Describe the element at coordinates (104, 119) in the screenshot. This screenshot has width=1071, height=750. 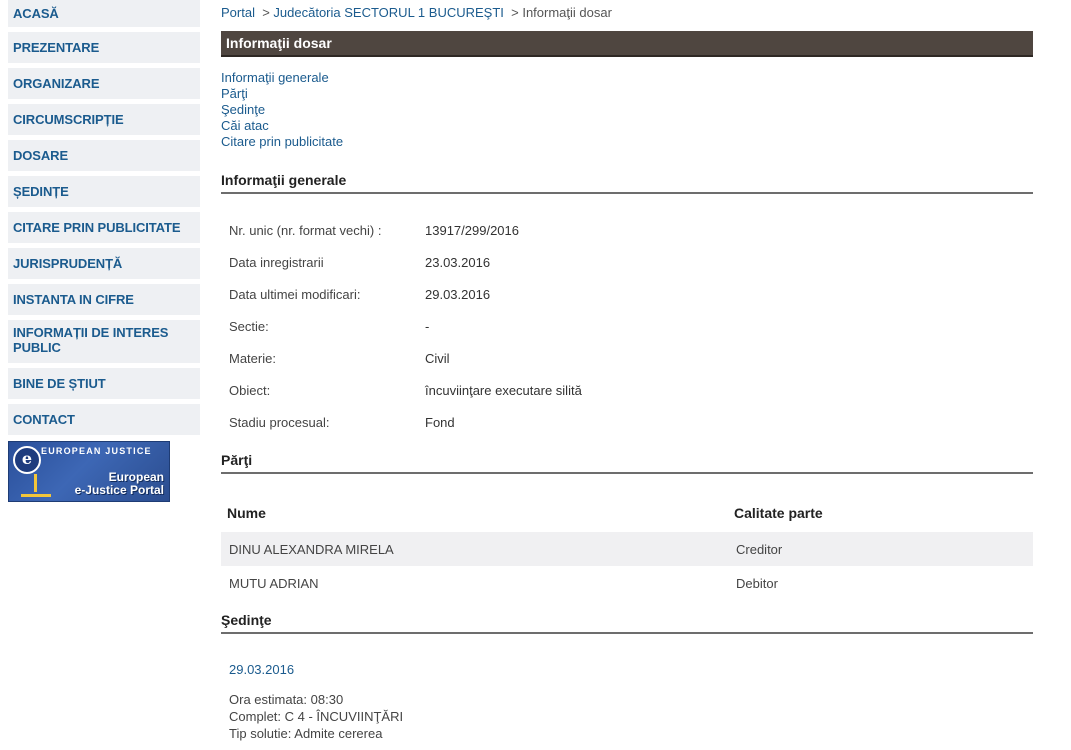
I see `sidebar-item-circumscriptie: CIRCUMSCRIPȚIE` at that location.